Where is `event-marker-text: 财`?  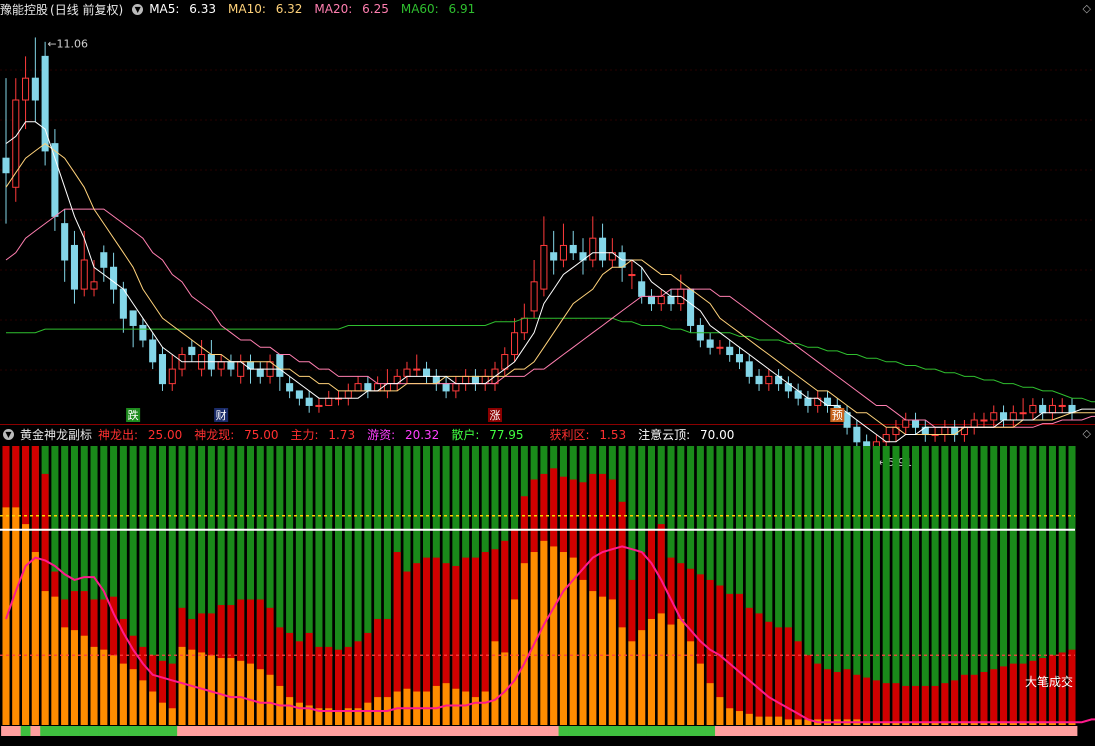
event-marker-text: 财 is located at coordinates (221, 415).